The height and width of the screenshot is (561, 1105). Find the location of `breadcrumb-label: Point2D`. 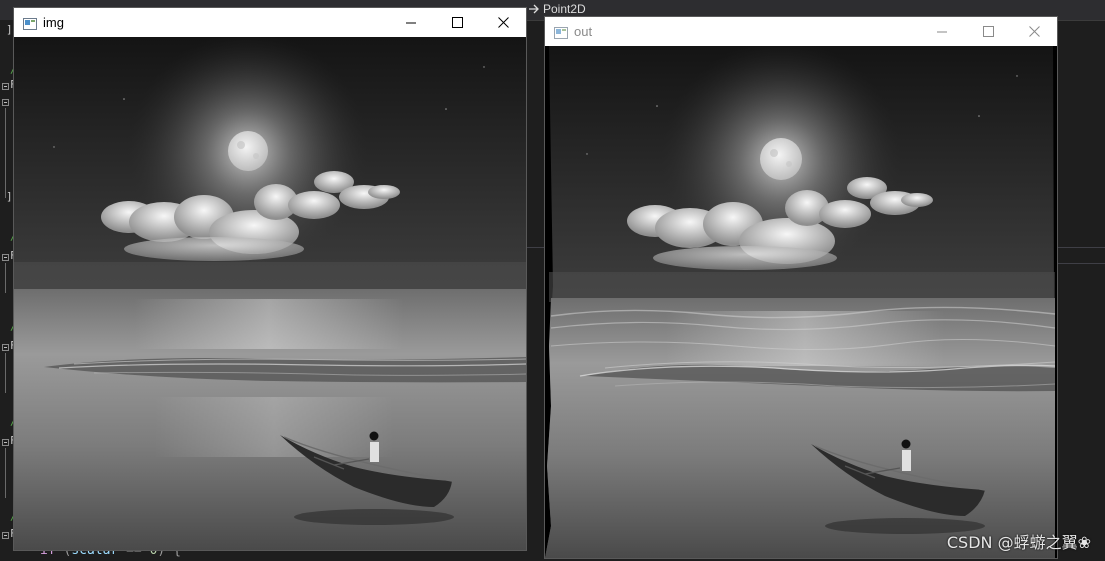

breadcrumb-label: Point2D is located at coordinates (564, 9).